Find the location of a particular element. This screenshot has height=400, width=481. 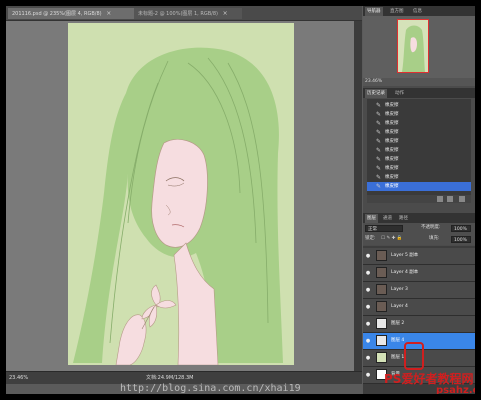

watermark-url: http://blog.sina.com.cn/xhai19 is located at coordinates (210, 388).